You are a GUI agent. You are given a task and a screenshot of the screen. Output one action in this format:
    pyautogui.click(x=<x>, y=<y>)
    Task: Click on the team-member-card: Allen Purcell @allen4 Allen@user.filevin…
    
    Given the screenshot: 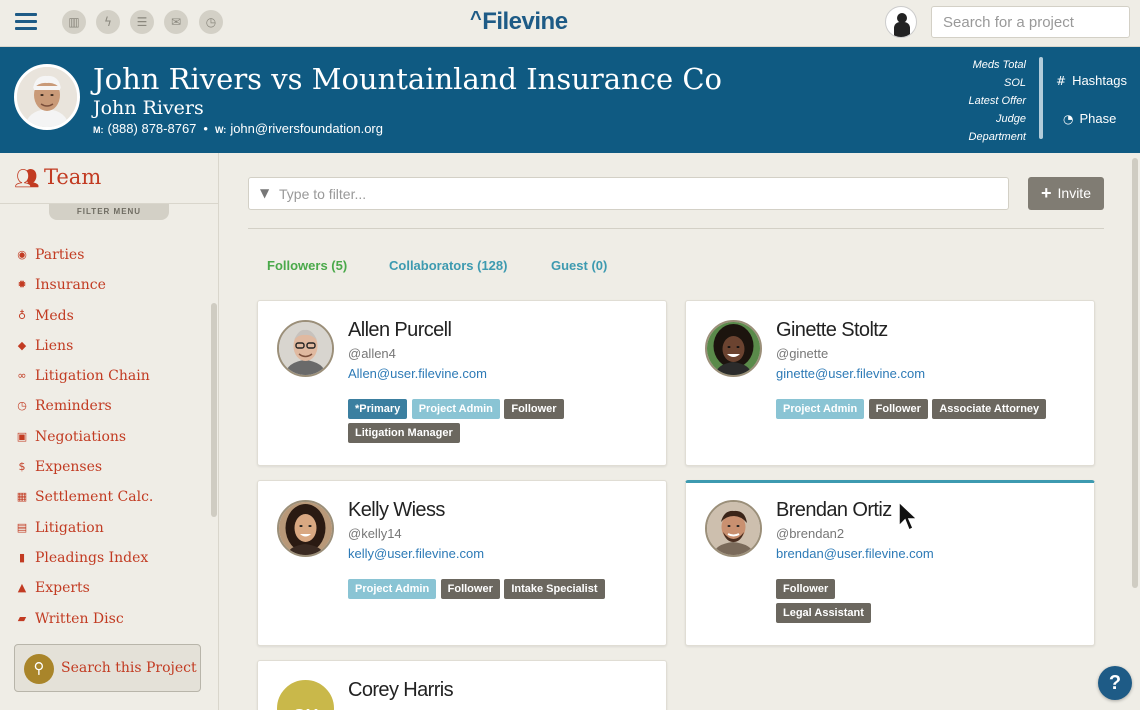 What is the action you would take?
    pyautogui.click(x=462, y=383)
    